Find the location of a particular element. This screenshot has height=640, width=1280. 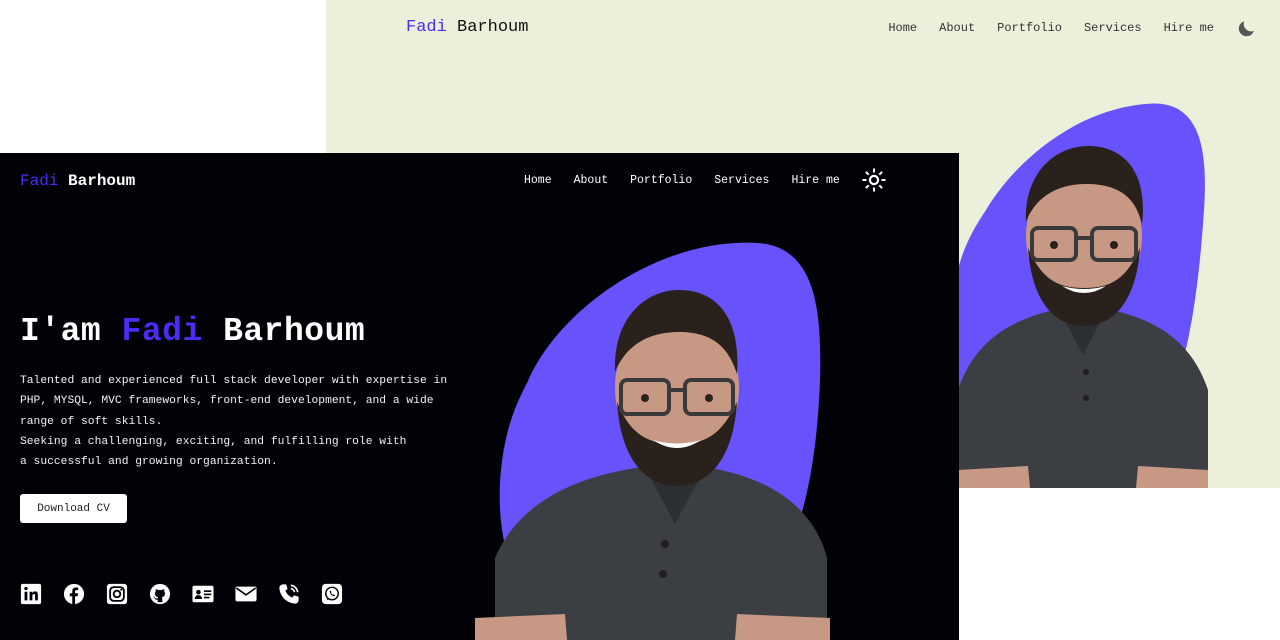

phone-icon is located at coordinates (289, 594).